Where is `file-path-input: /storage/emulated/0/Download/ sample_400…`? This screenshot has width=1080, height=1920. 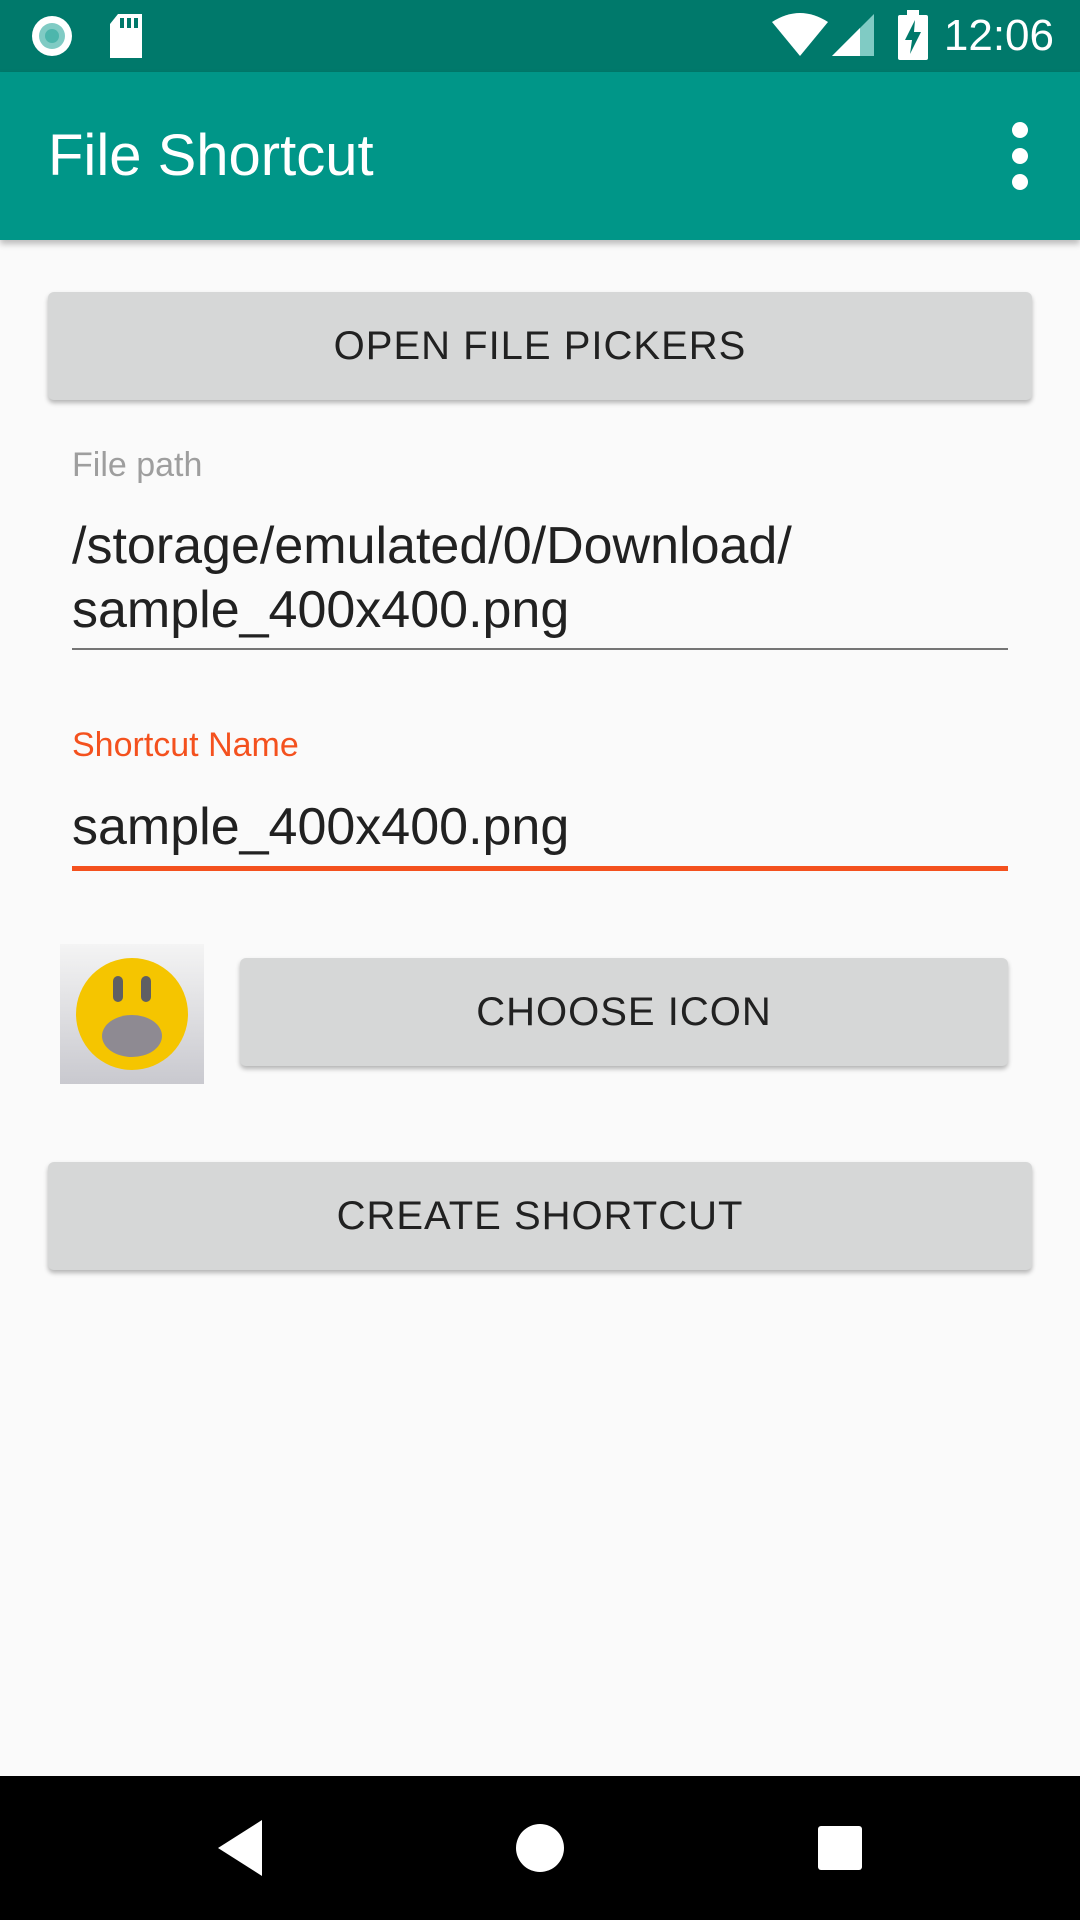 file-path-input: /storage/emulated/0/Download/ sample_400… is located at coordinates (540, 578).